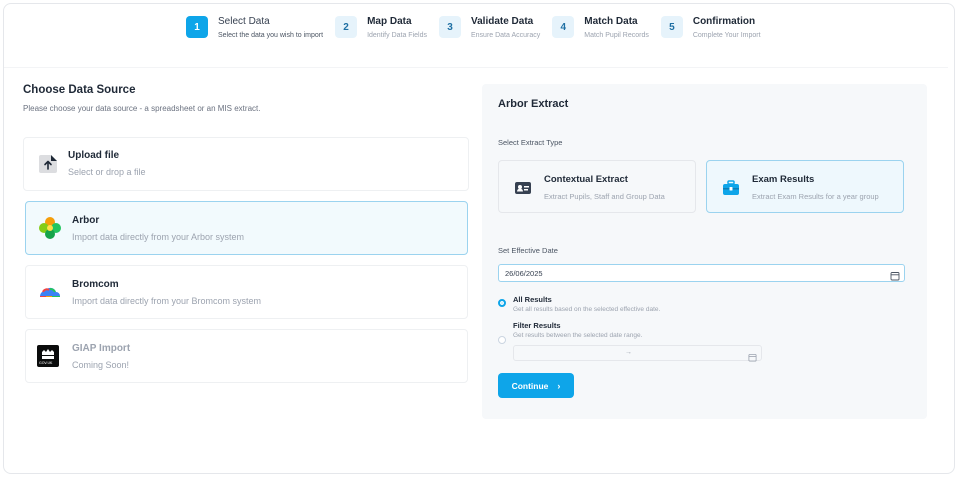 Image resolution: width=958 pixels, height=480 pixels. I want to click on step-title: Select Data, so click(244, 21).